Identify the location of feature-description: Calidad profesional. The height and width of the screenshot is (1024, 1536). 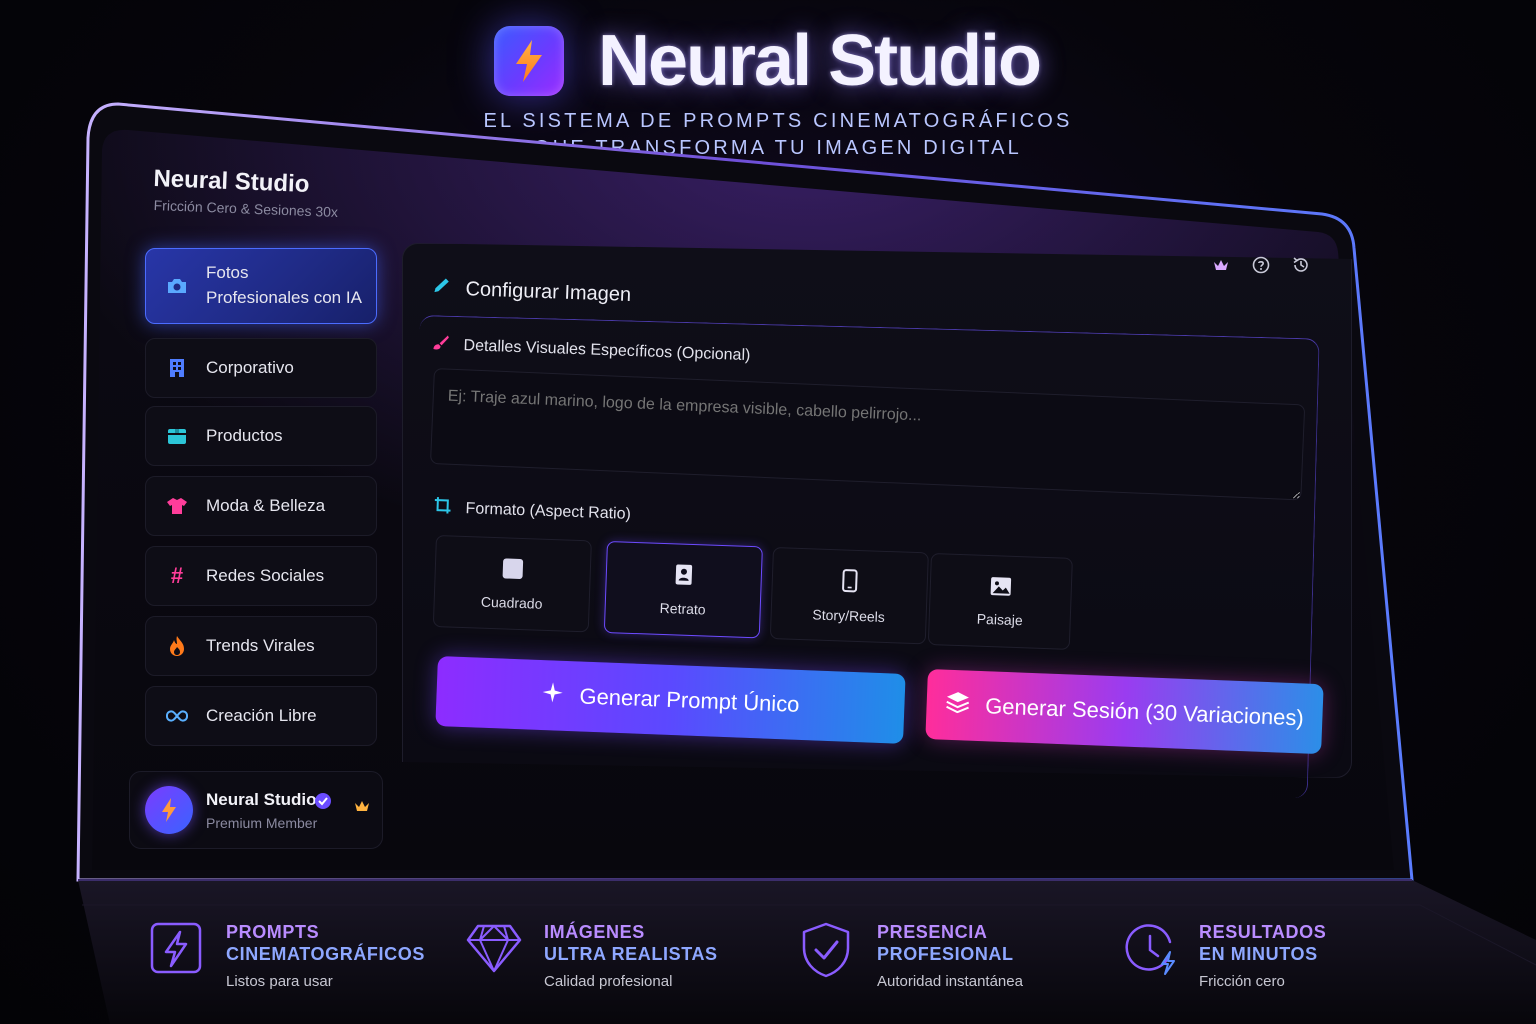
(608, 981).